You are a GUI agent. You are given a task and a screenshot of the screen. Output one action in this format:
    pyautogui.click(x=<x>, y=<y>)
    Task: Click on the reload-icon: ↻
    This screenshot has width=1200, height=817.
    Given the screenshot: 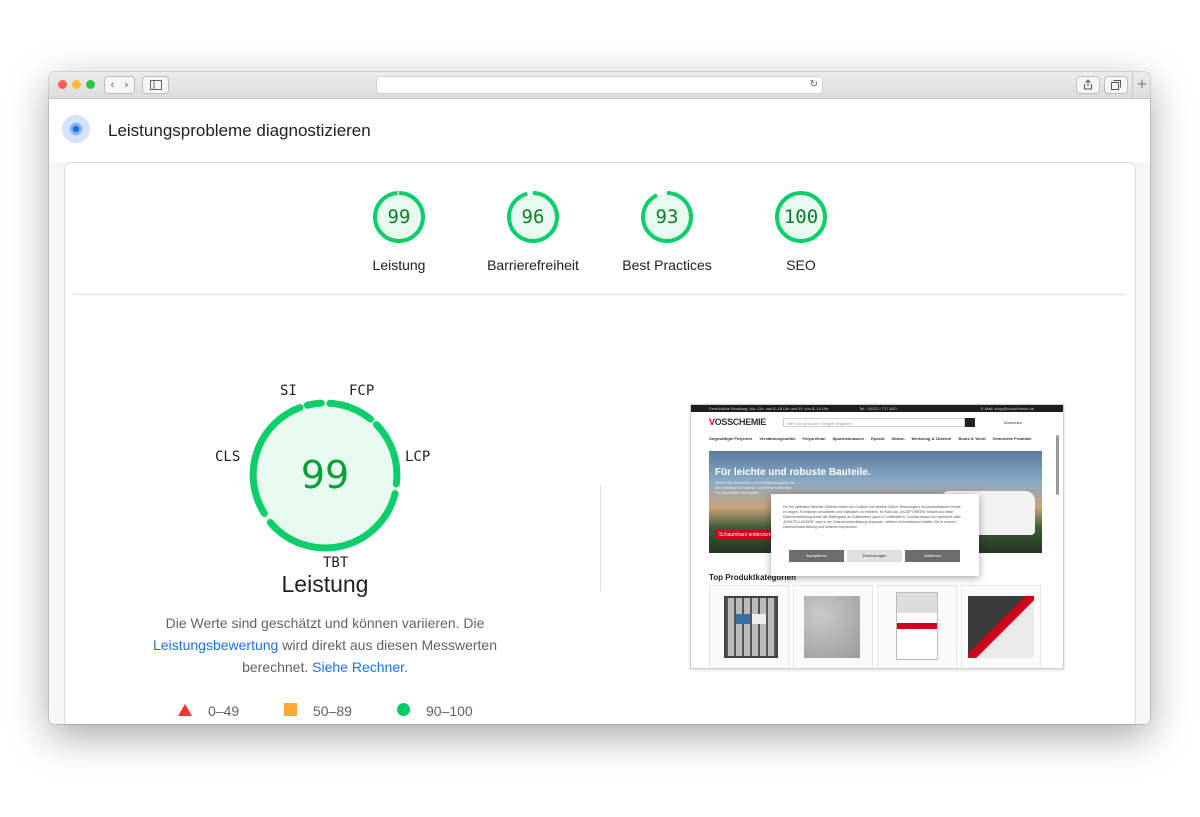 What is the action you would take?
    pyautogui.click(x=814, y=85)
    